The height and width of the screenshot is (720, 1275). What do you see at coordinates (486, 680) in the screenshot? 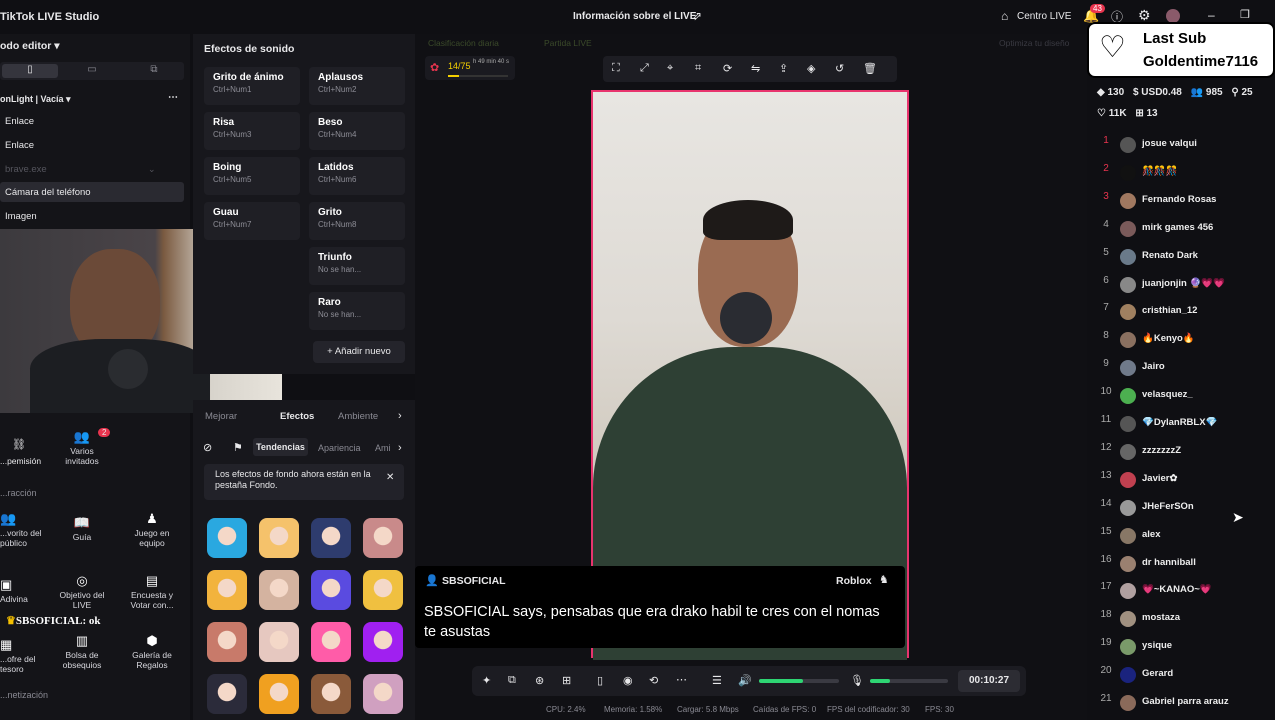
I see `magic-icon: ✦` at bounding box center [486, 680].